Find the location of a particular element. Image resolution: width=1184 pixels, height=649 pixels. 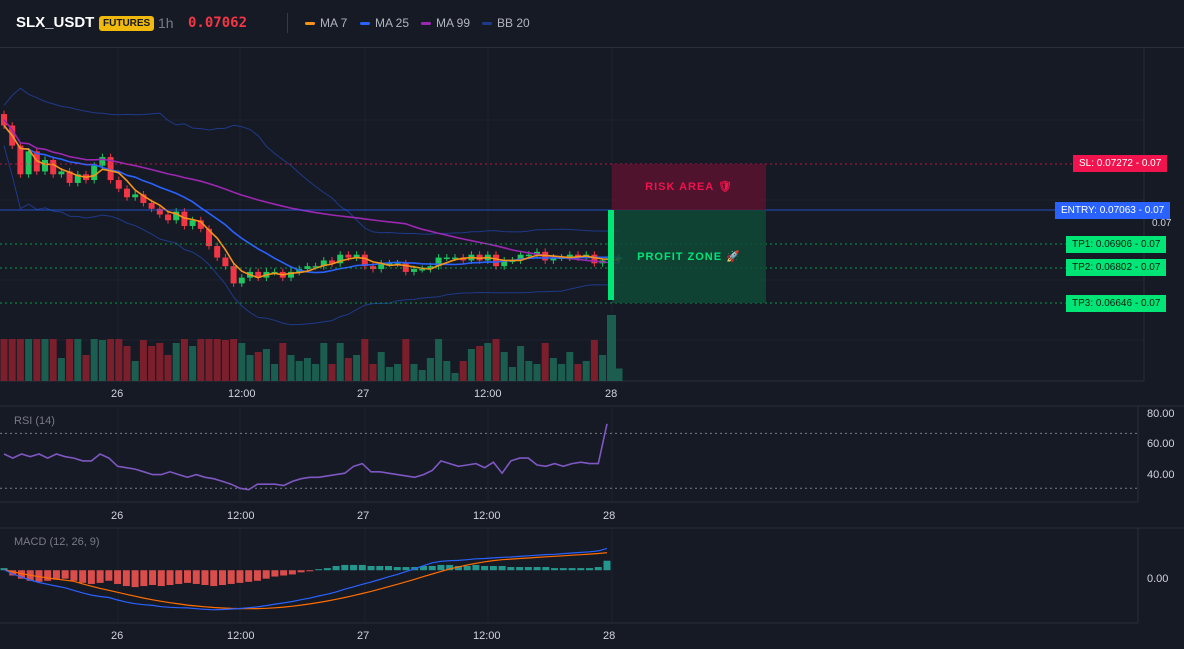

macd-time-axis-label: 28 is located at coordinates (609, 636).